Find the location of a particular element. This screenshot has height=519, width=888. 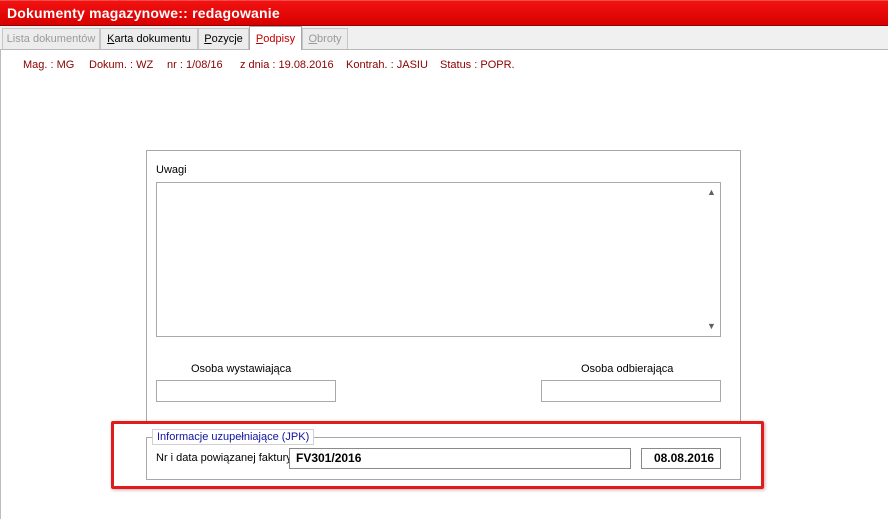

tab-label: ozycje is located at coordinates (227, 39).